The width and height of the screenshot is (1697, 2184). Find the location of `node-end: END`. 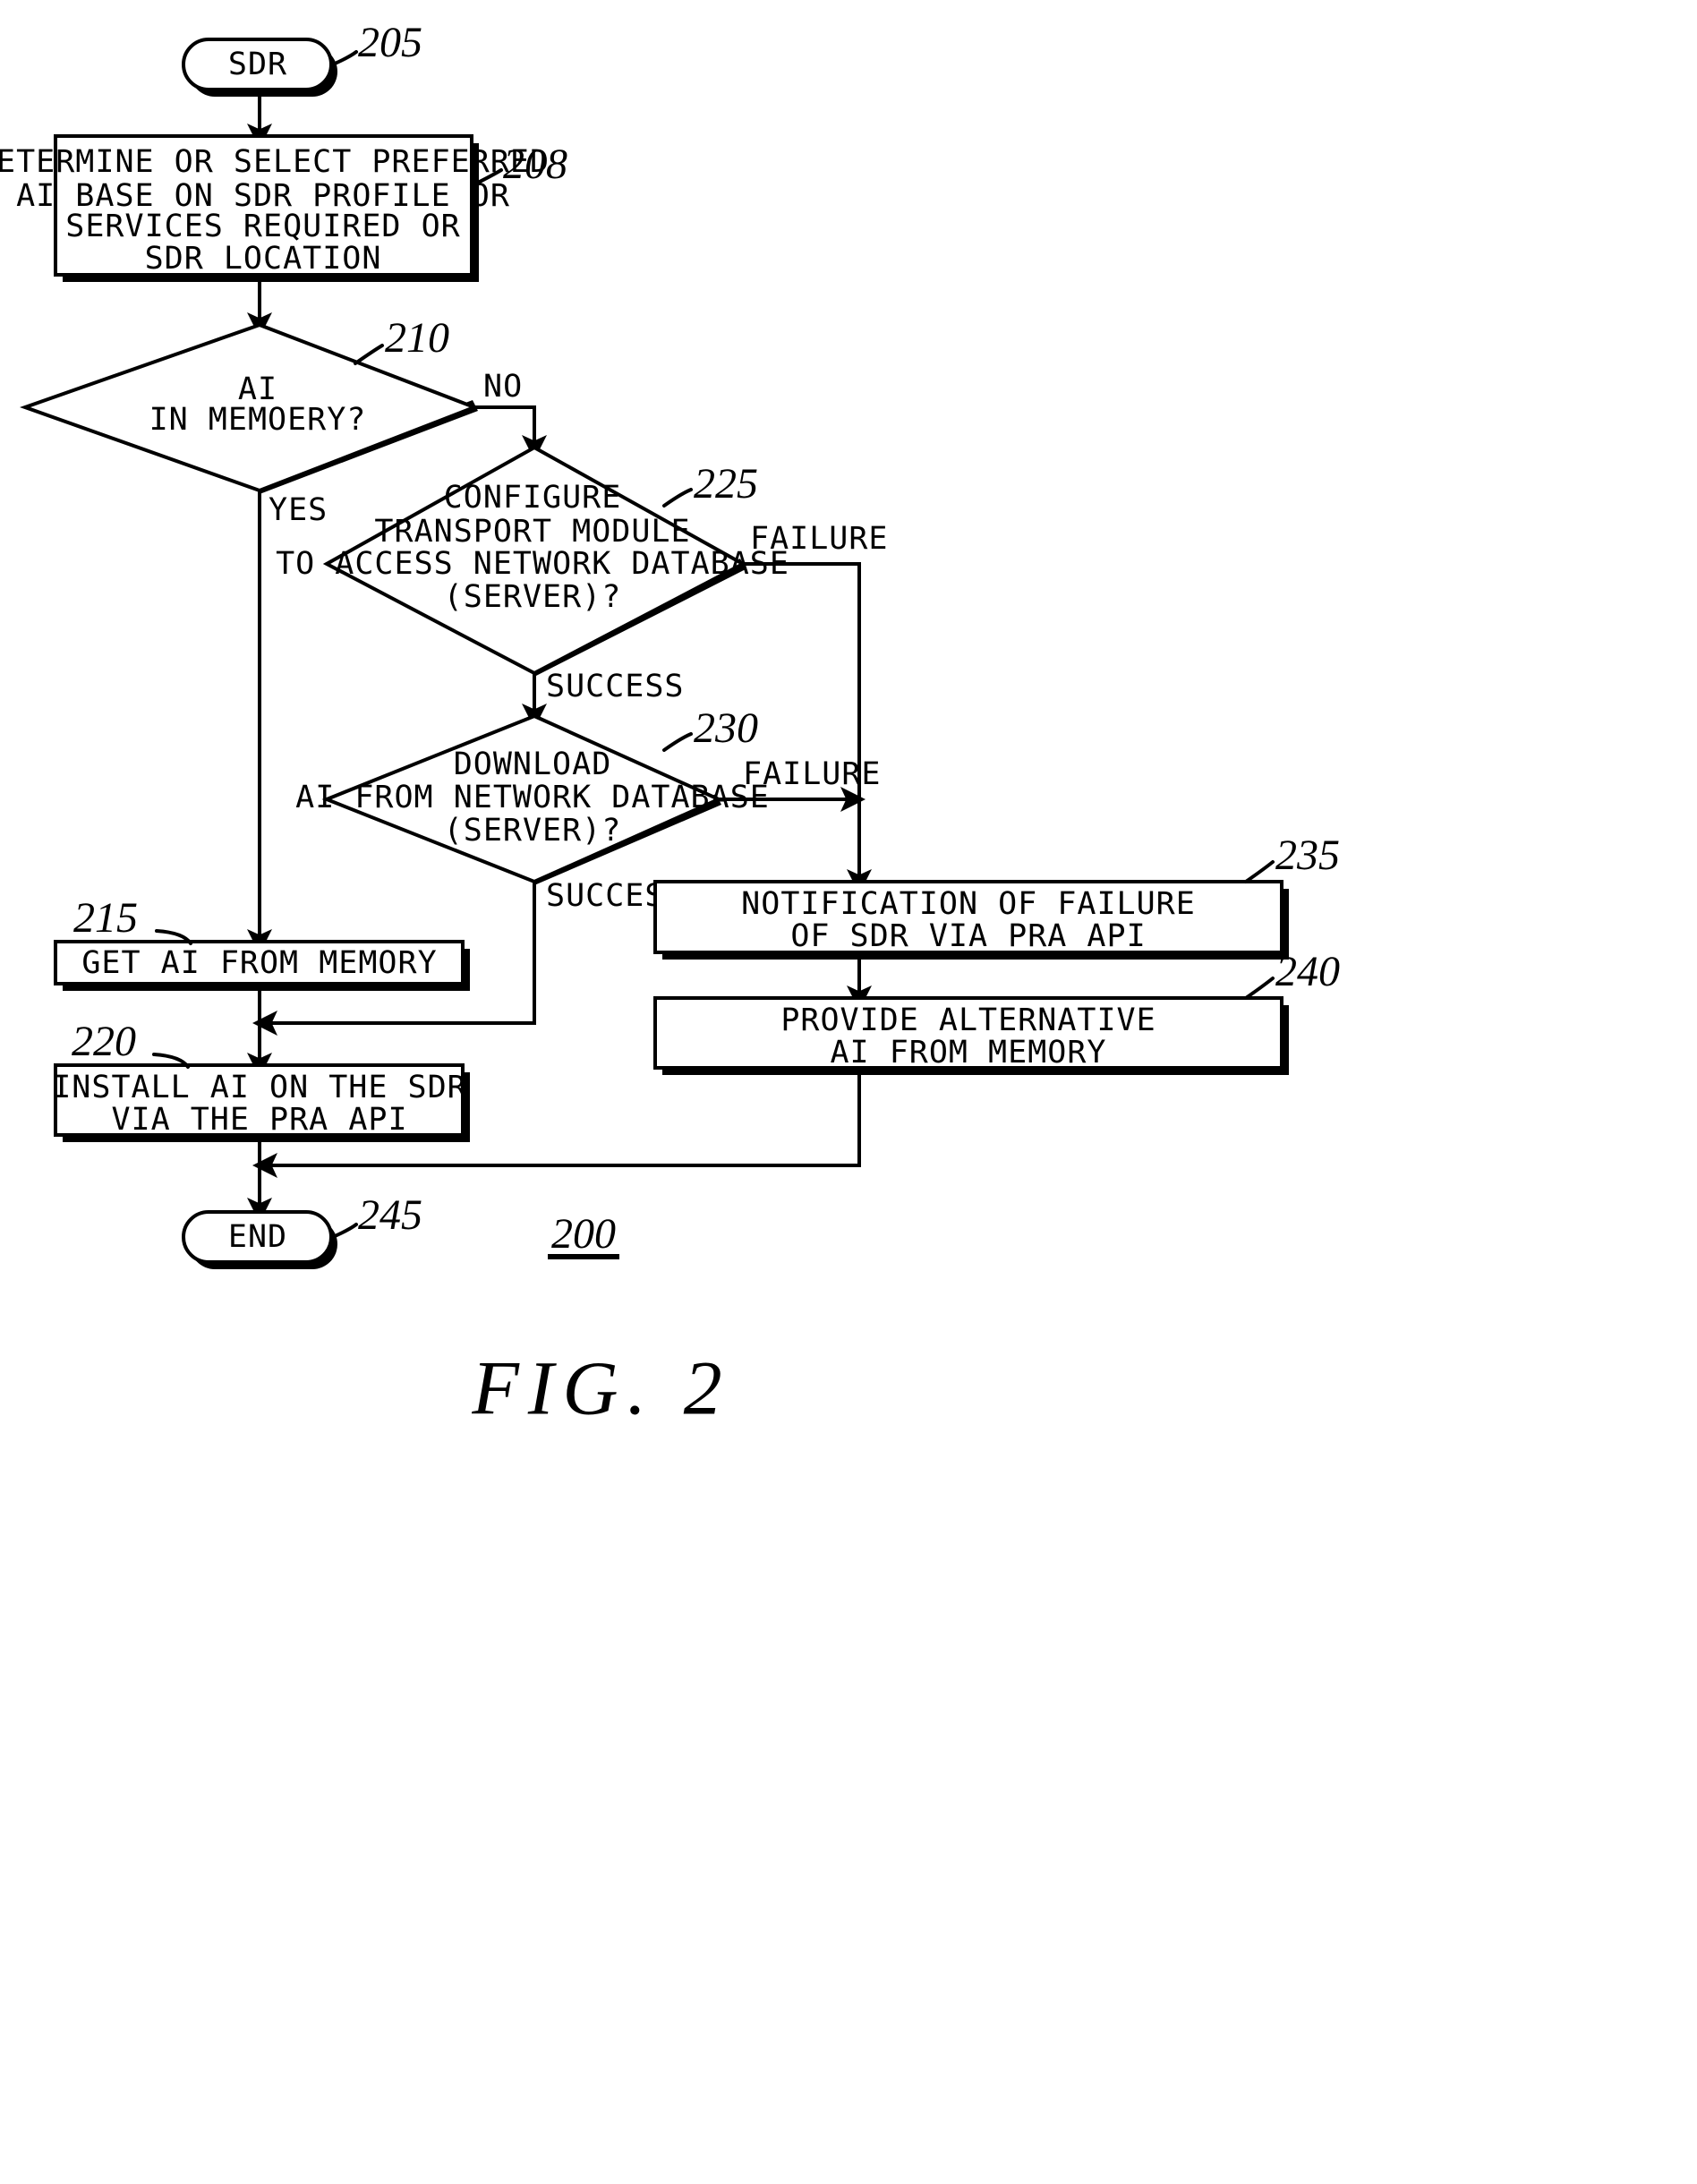

node-end: END is located at coordinates (259, 1239).